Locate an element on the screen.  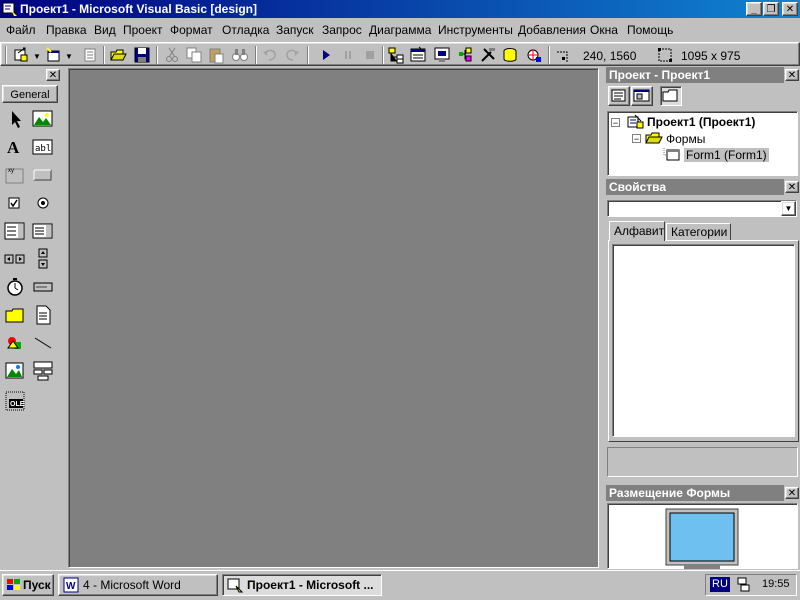
project-panel-close-button: ✕ is located at coordinates (792, 75).